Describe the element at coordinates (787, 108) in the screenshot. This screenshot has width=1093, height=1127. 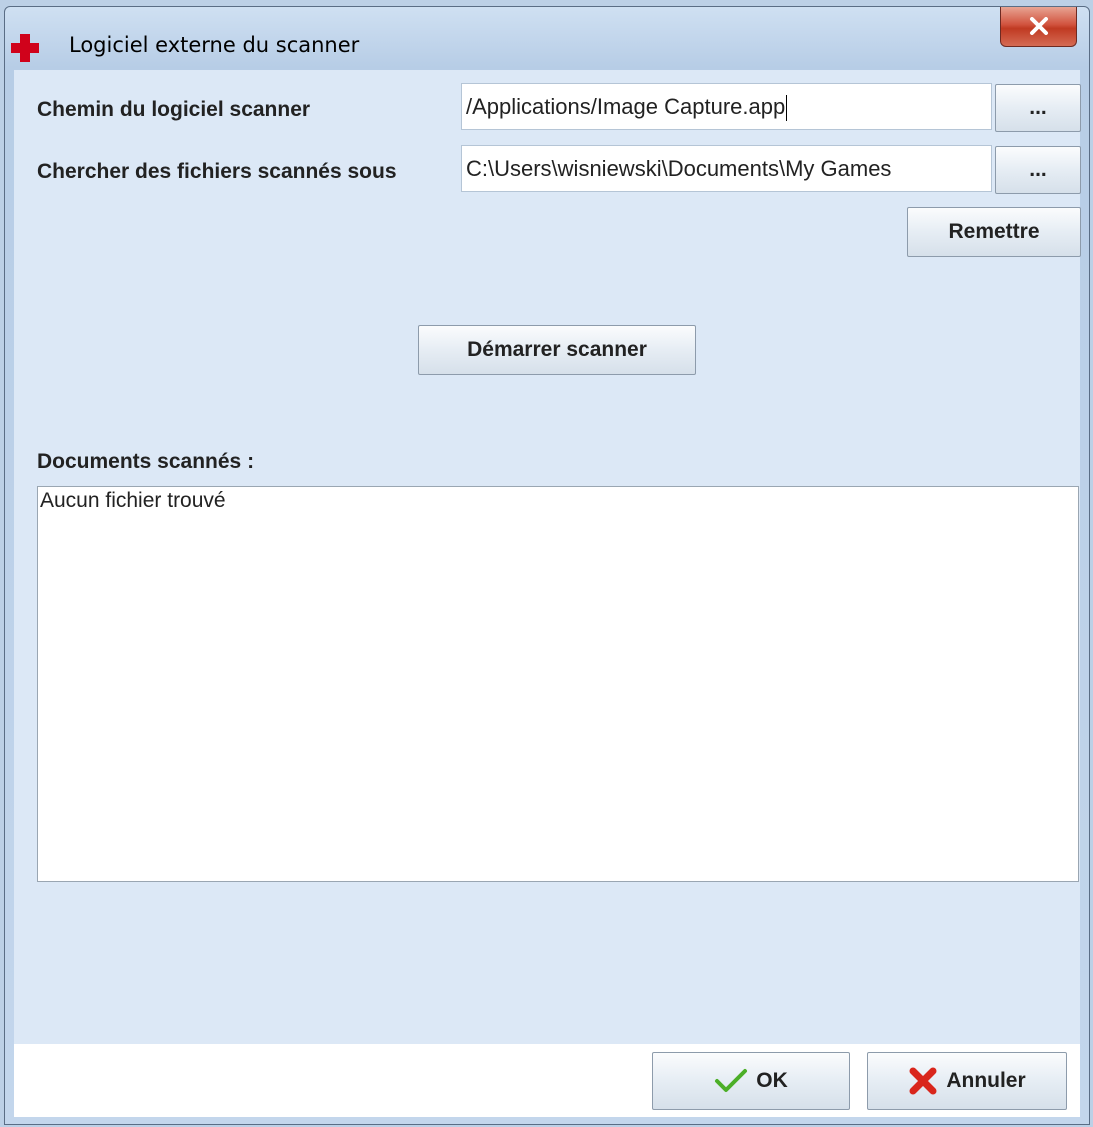
I see `text-caret` at that location.